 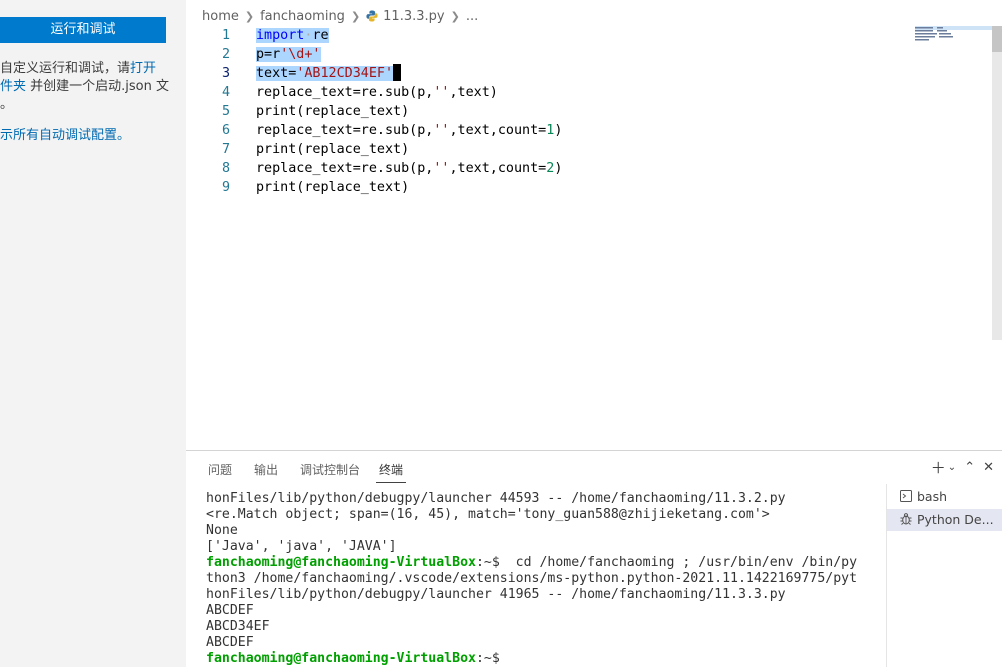 What do you see at coordinates (397, 72) in the screenshot?
I see `text-cursor` at bounding box center [397, 72].